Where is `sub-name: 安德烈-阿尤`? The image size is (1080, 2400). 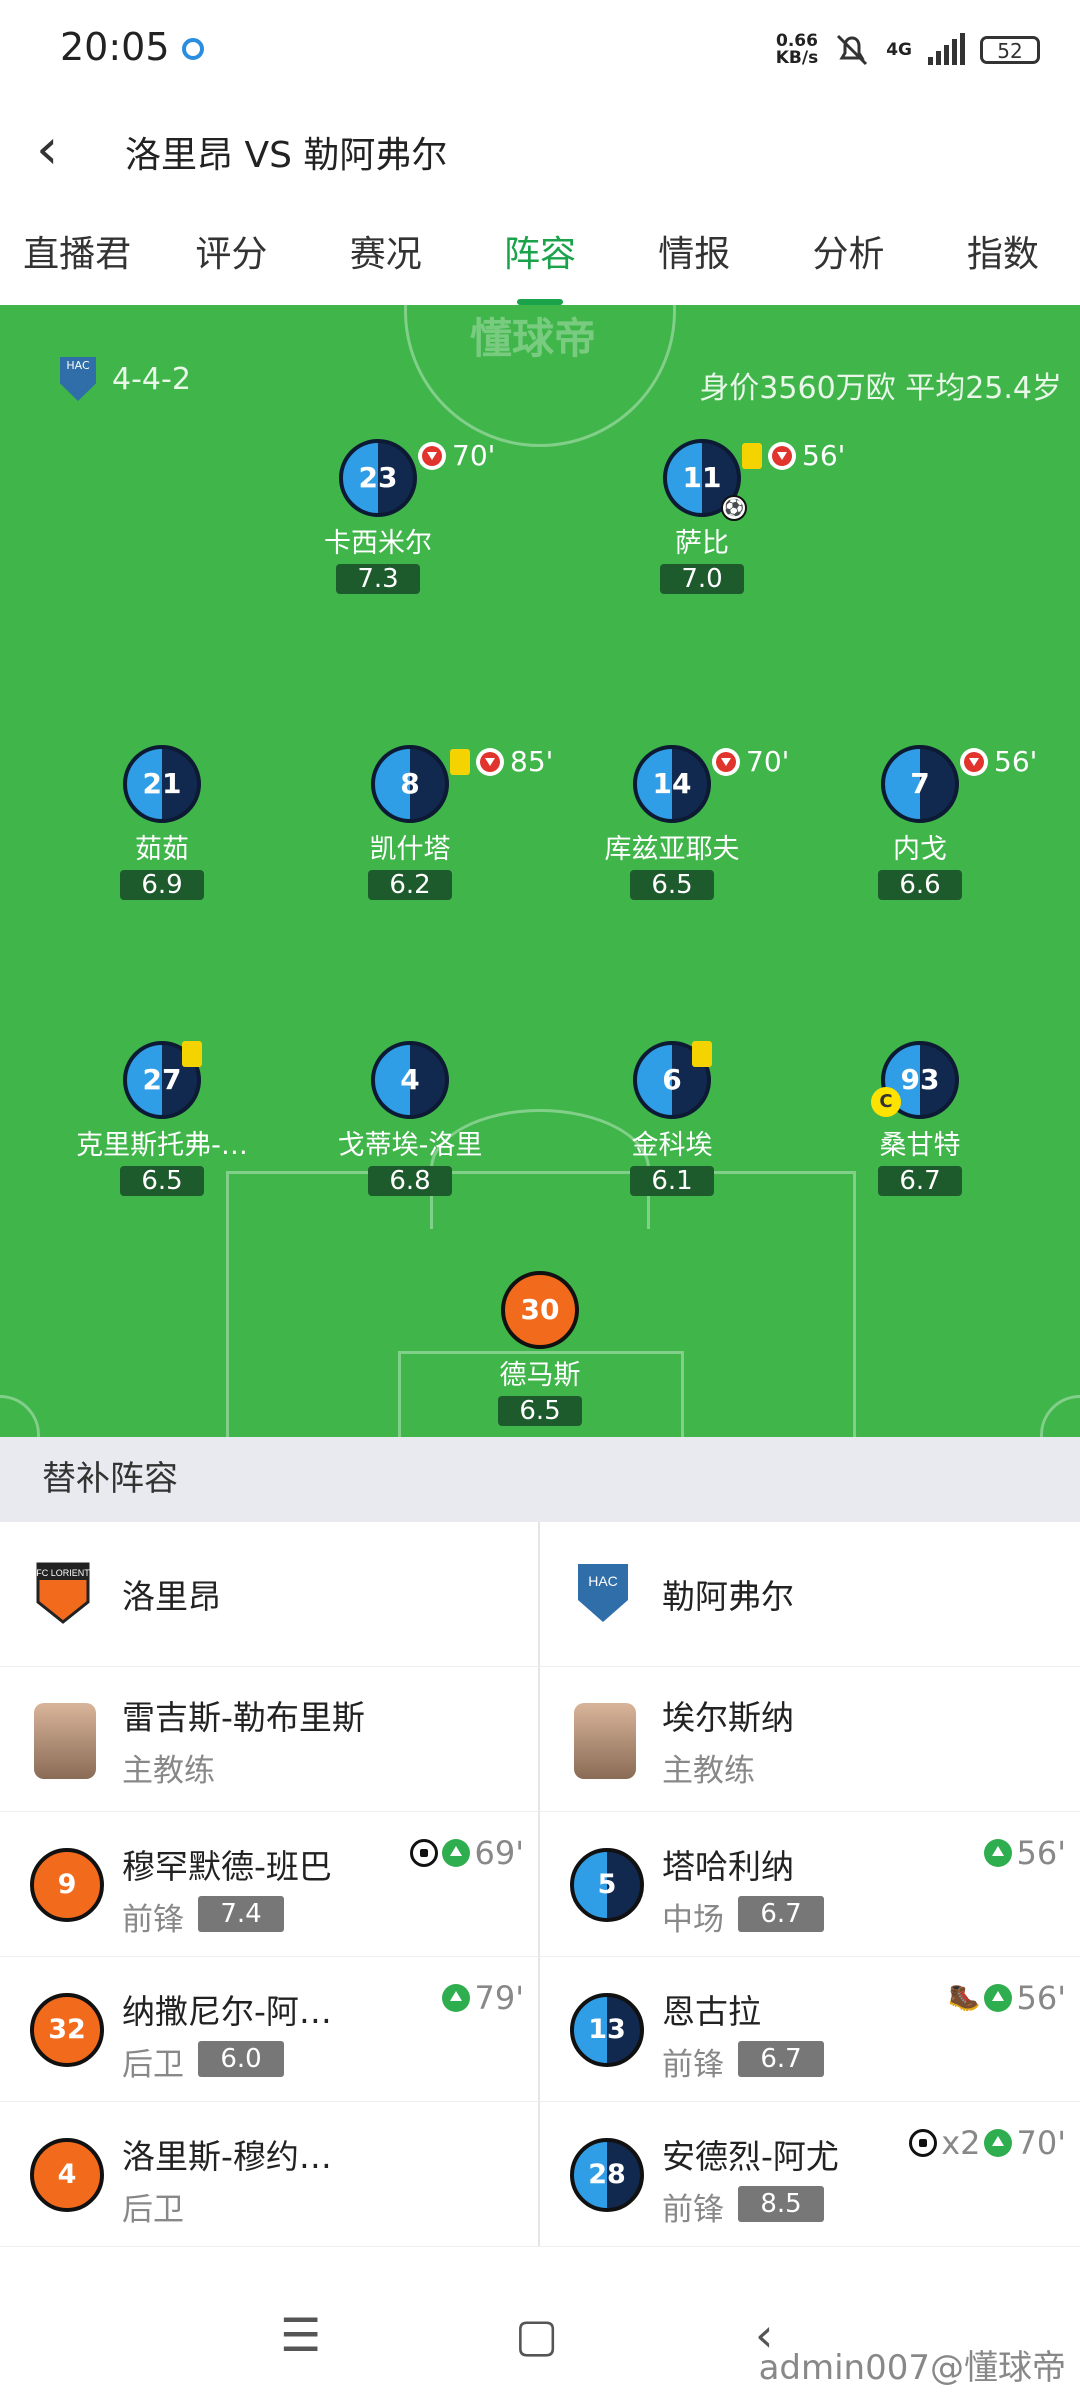 sub-name: 安德烈-阿尤 is located at coordinates (750, 2156).